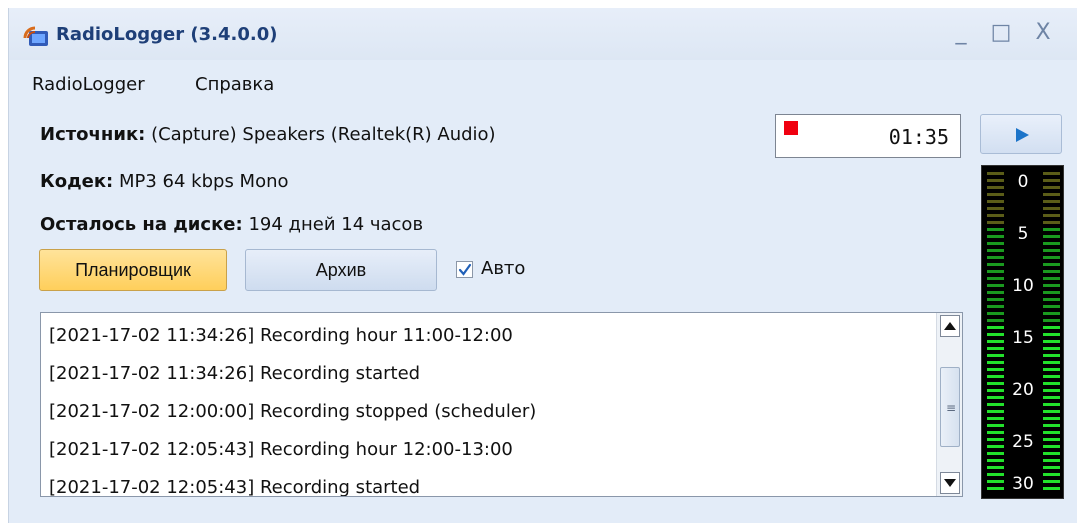 The image size is (1077, 523). Describe the element at coordinates (1023, 338) in the screenshot. I see `vu-scale-label: 15` at that location.